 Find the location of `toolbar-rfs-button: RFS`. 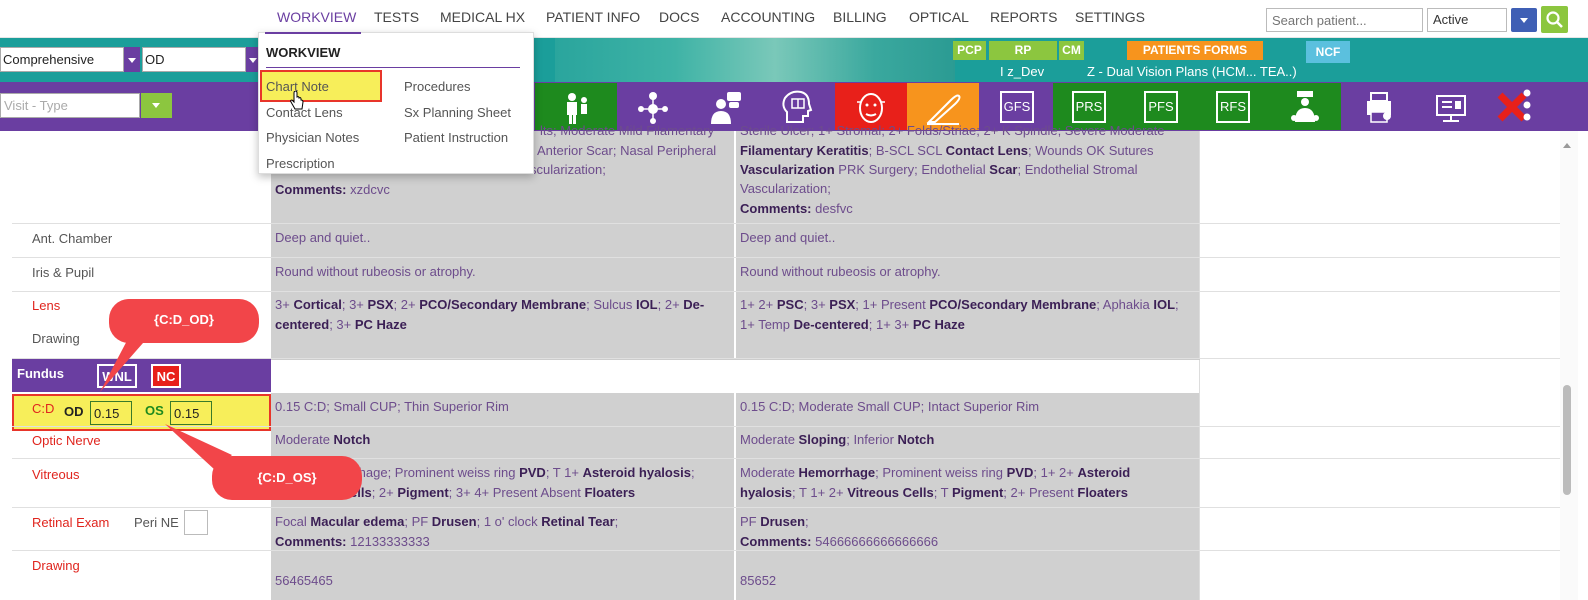

toolbar-rfs-button: RFS is located at coordinates (1233, 106).